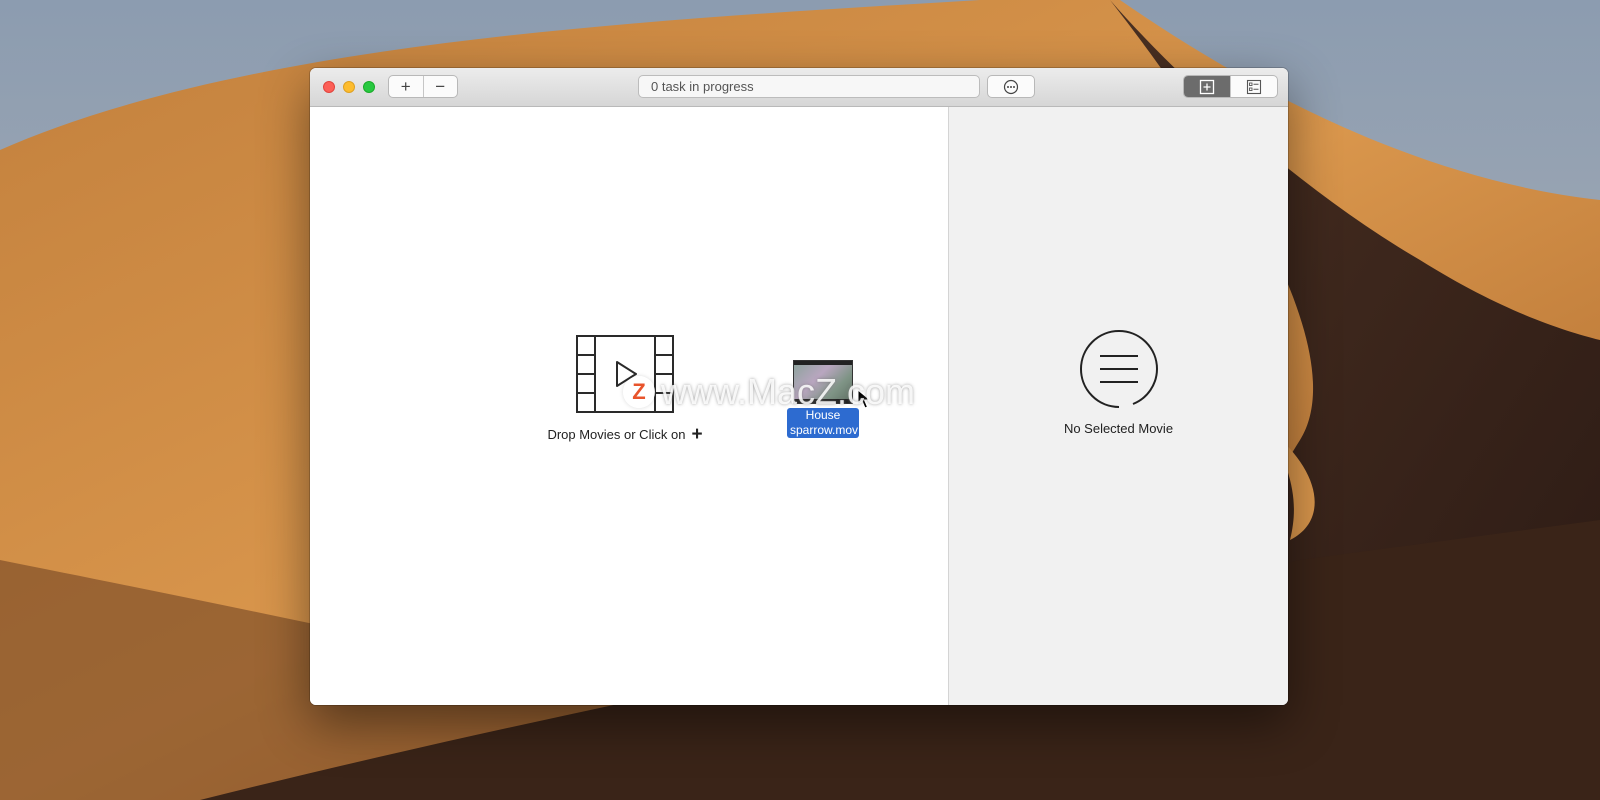  I want to click on movie-thumbnail, so click(823, 382).